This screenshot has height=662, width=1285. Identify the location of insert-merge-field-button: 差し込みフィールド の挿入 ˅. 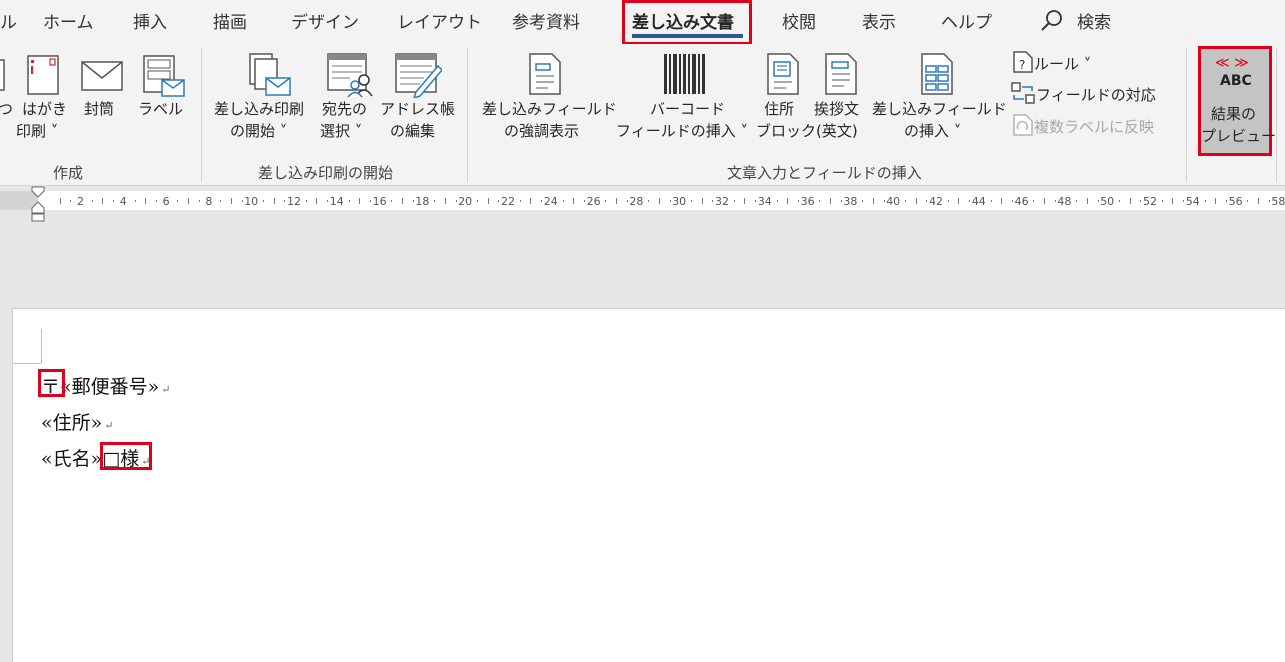
(939, 102).